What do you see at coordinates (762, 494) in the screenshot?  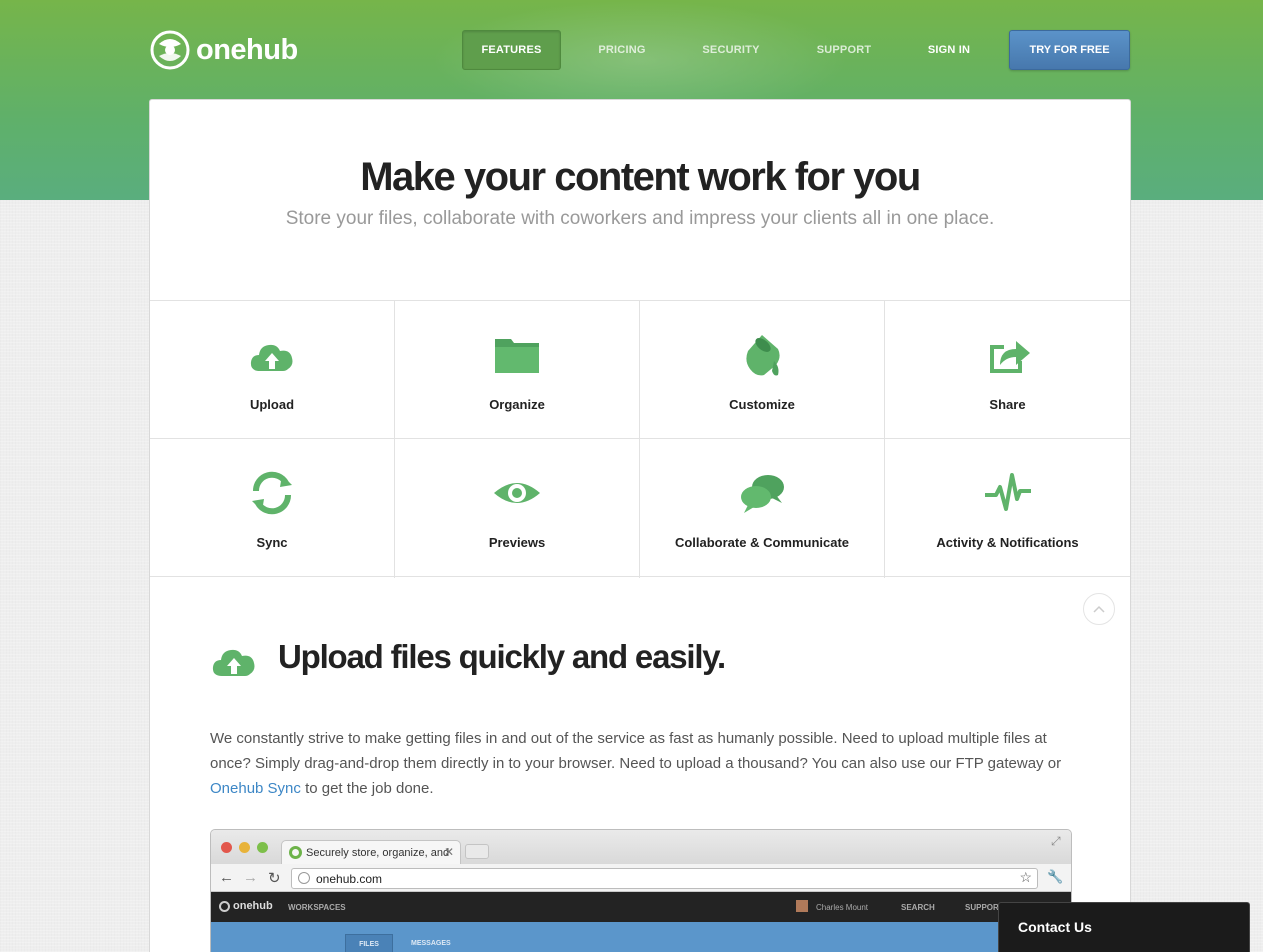 I see `chat-bubbles-icon` at bounding box center [762, 494].